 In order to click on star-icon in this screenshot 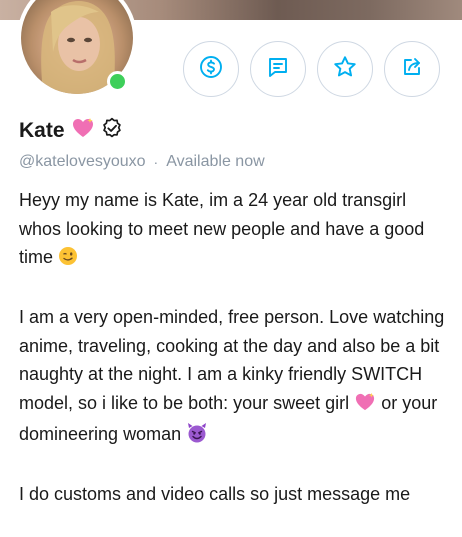, I will do `click(345, 69)`.